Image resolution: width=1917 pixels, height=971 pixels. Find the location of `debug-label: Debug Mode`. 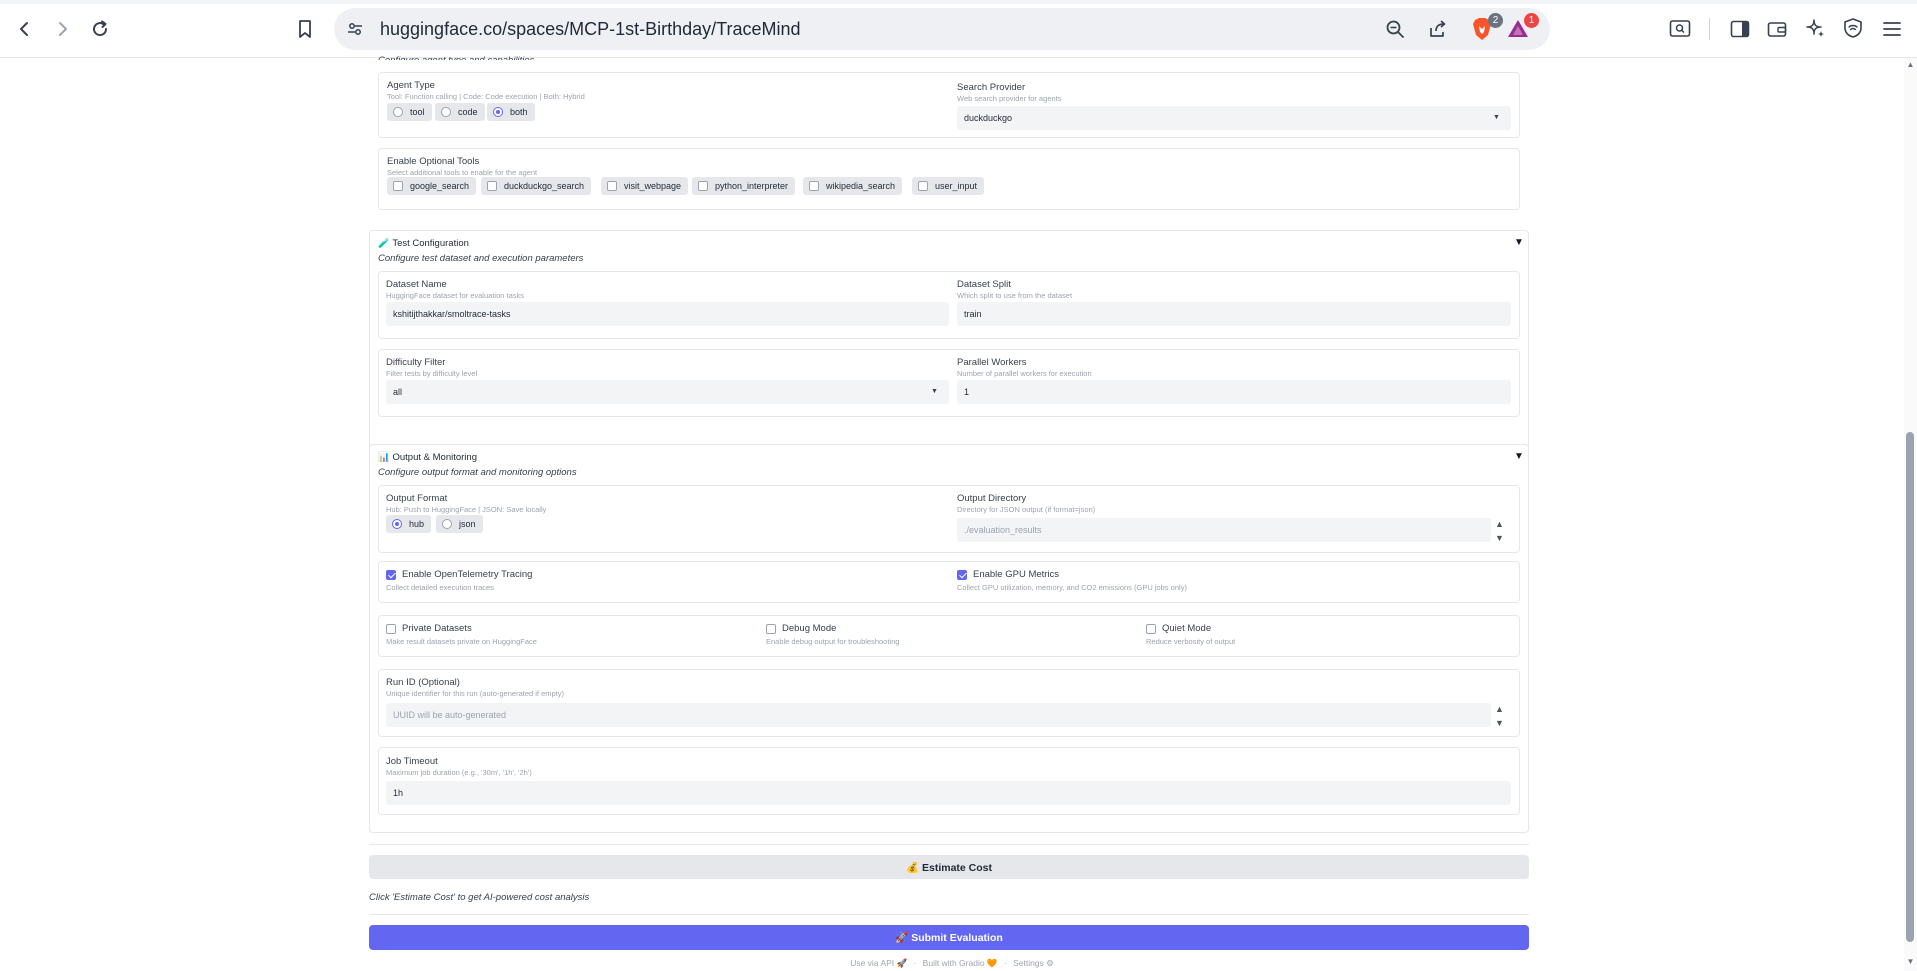

debug-label: Debug Mode is located at coordinates (809, 628).